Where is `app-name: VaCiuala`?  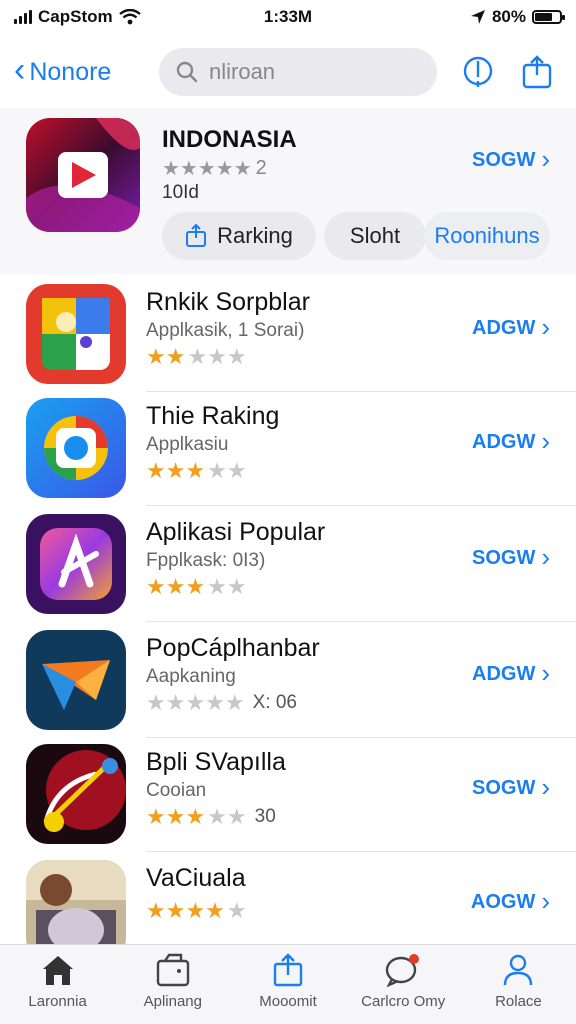
app-name: VaCiuala is located at coordinates (196, 878).